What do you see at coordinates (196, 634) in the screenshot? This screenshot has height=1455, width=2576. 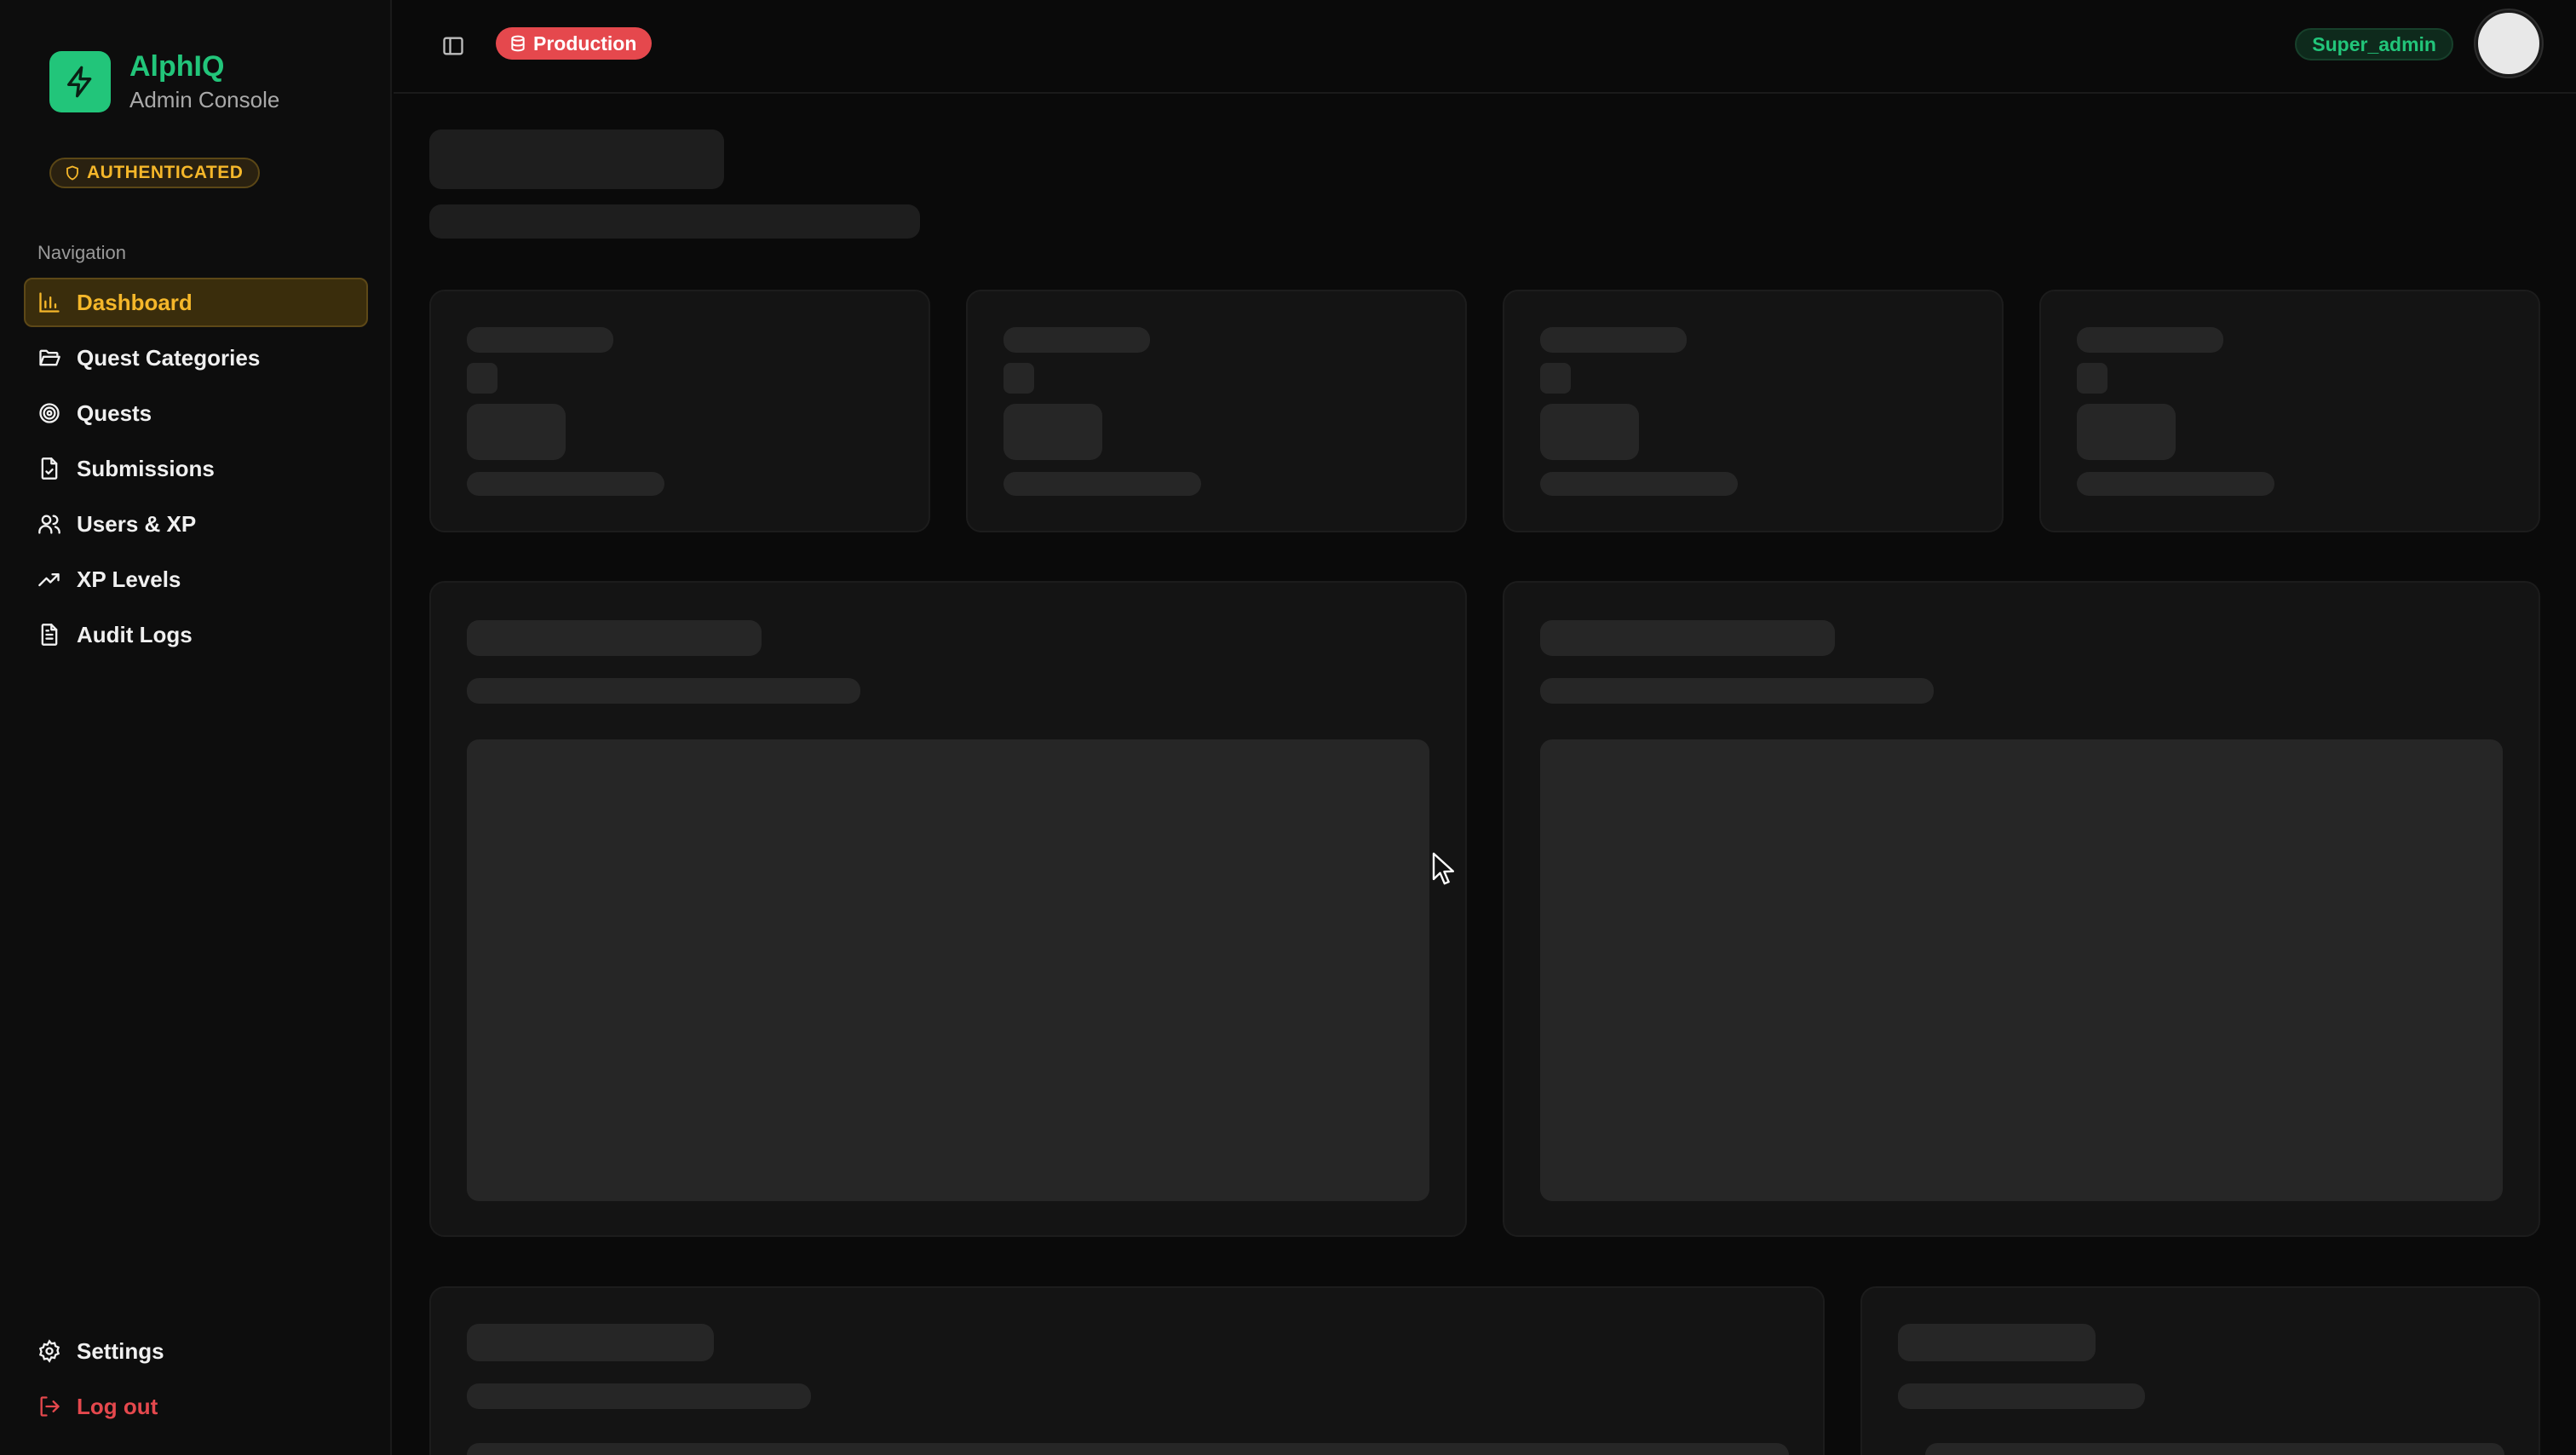 I see `sidebar-item-audit-logs: Audit Logs` at bounding box center [196, 634].